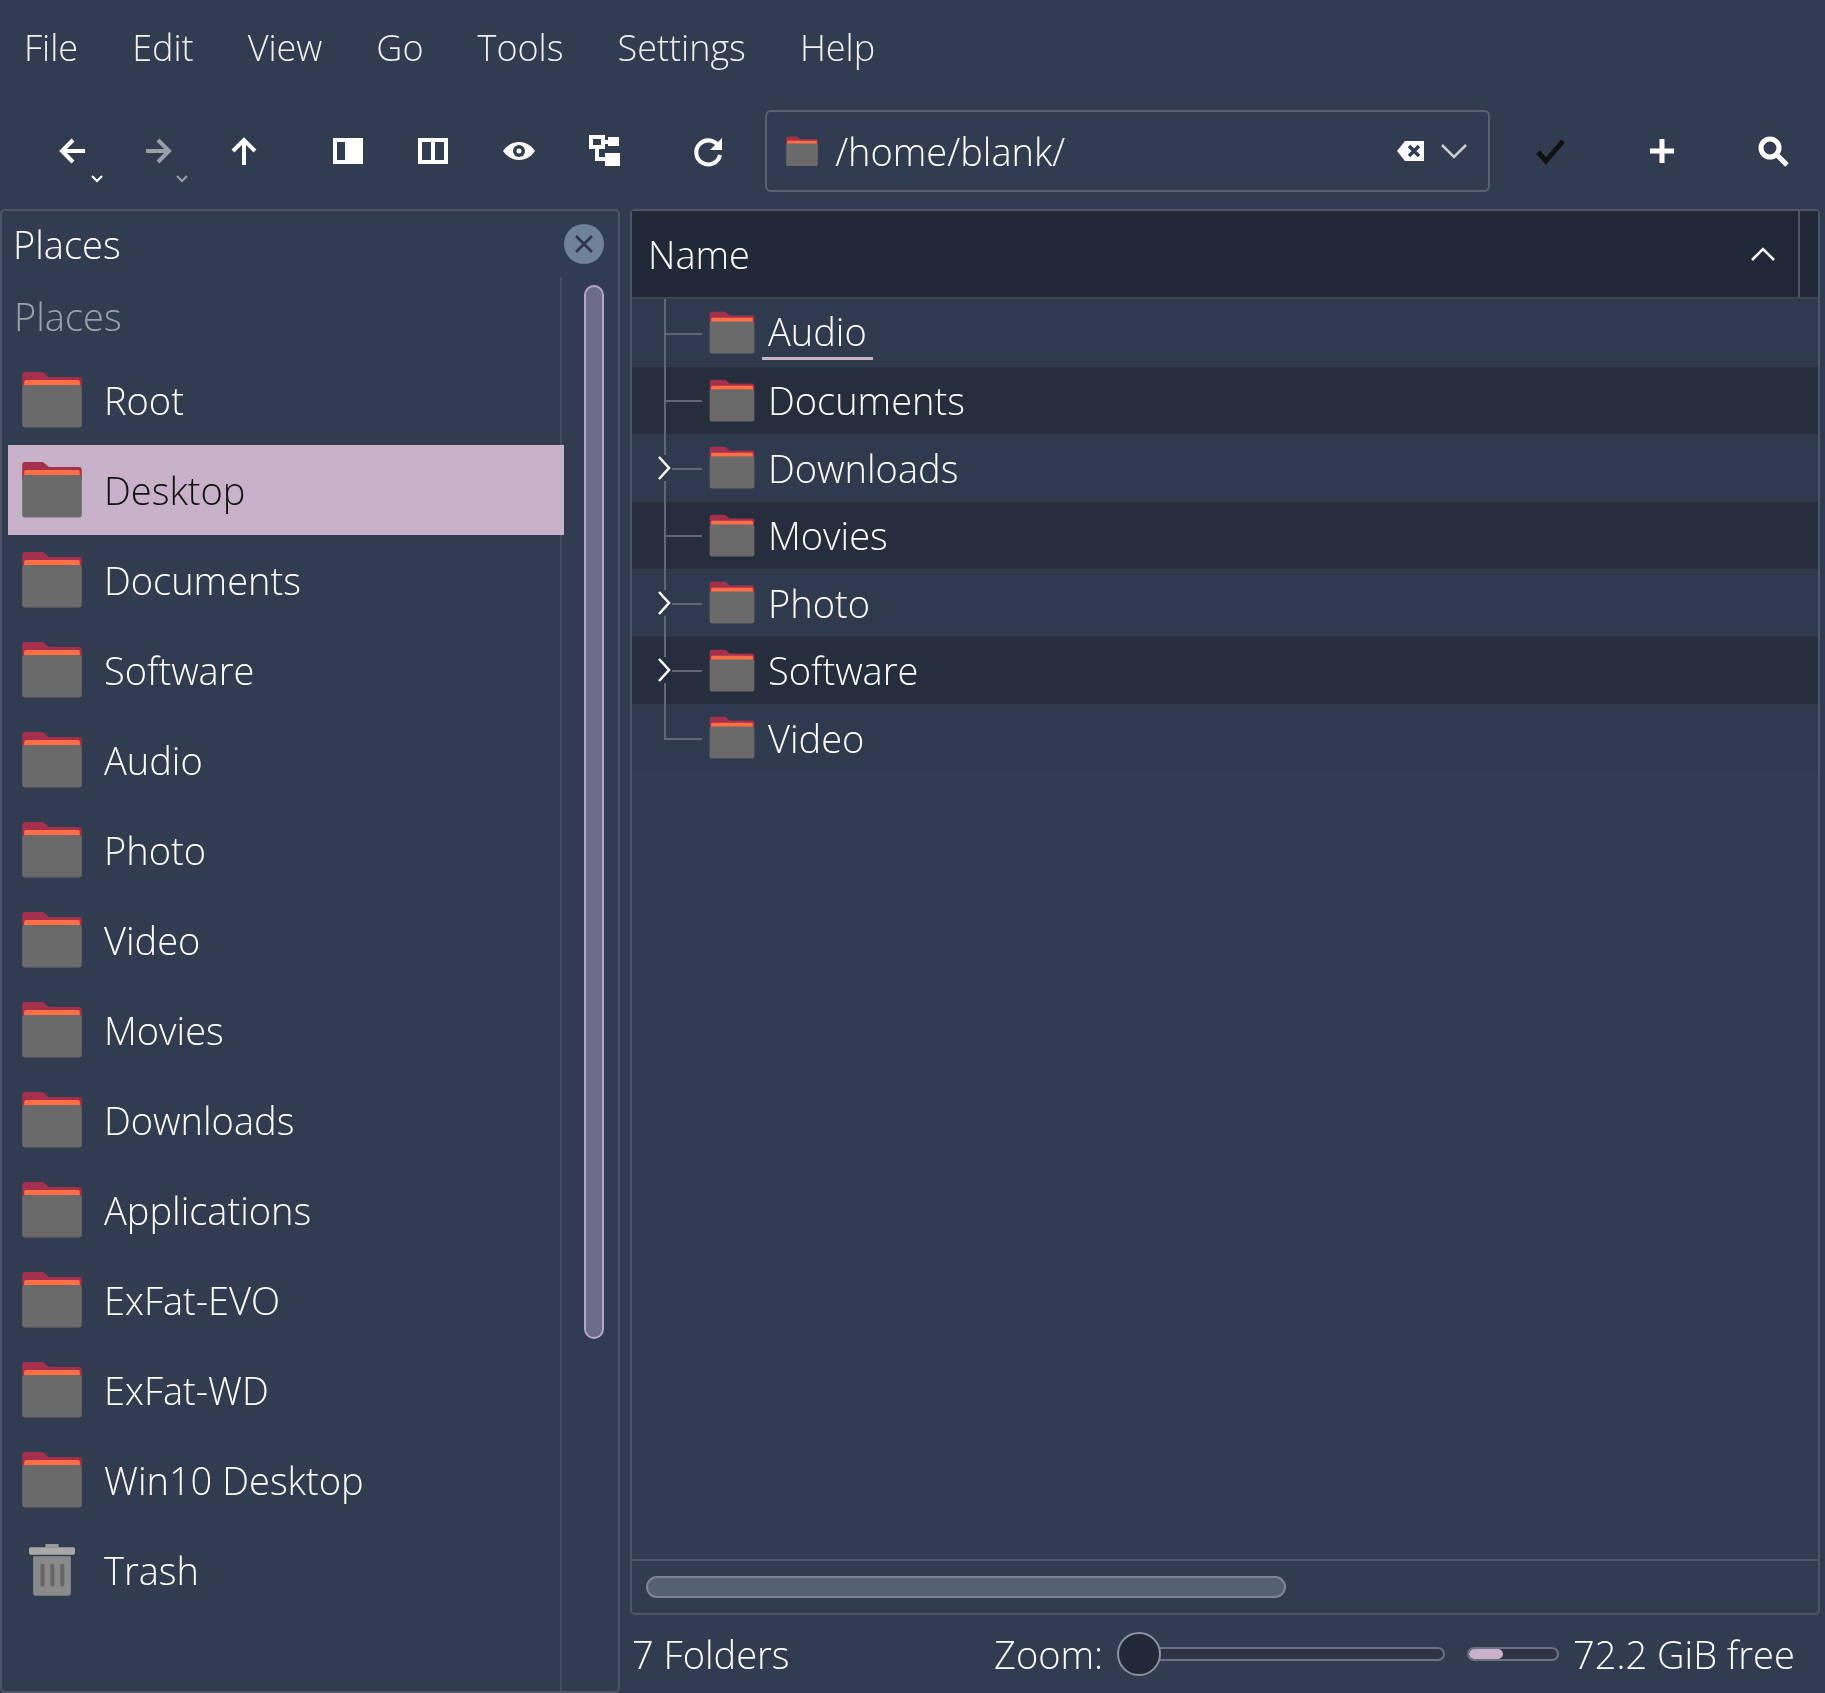 The width and height of the screenshot is (1825, 1693). I want to click on place-item: Downloads, so click(286, 1120).